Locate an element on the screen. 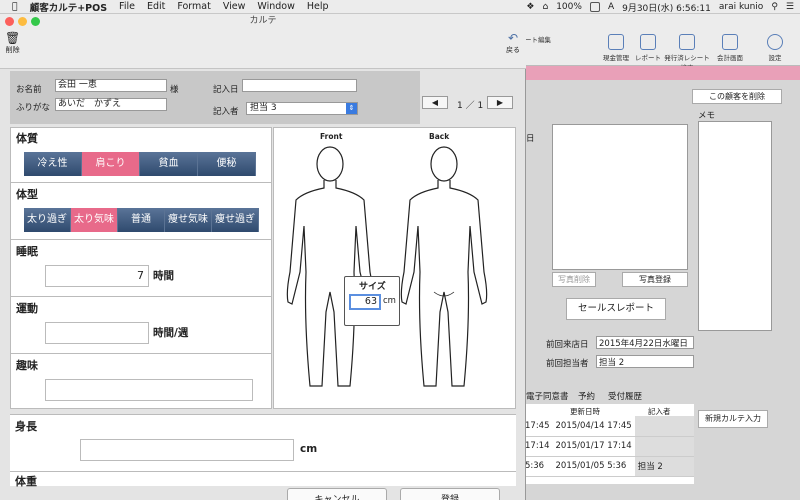 The image size is (800, 500). battery-icon is located at coordinates (594, 7).